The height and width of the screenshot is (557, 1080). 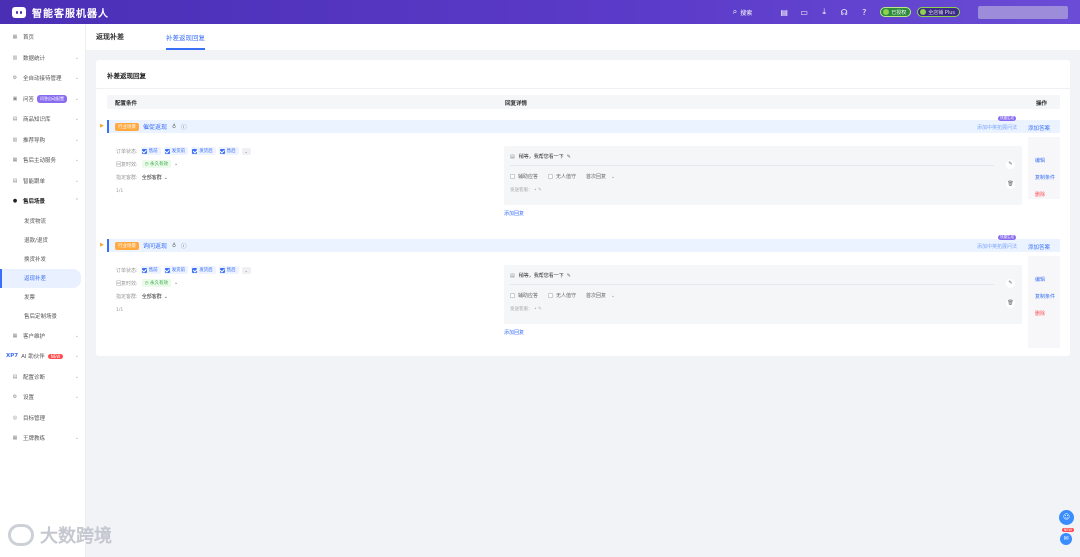 I want to click on tab-cashback-reply: 补差返现回复, so click(x=185, y=41).